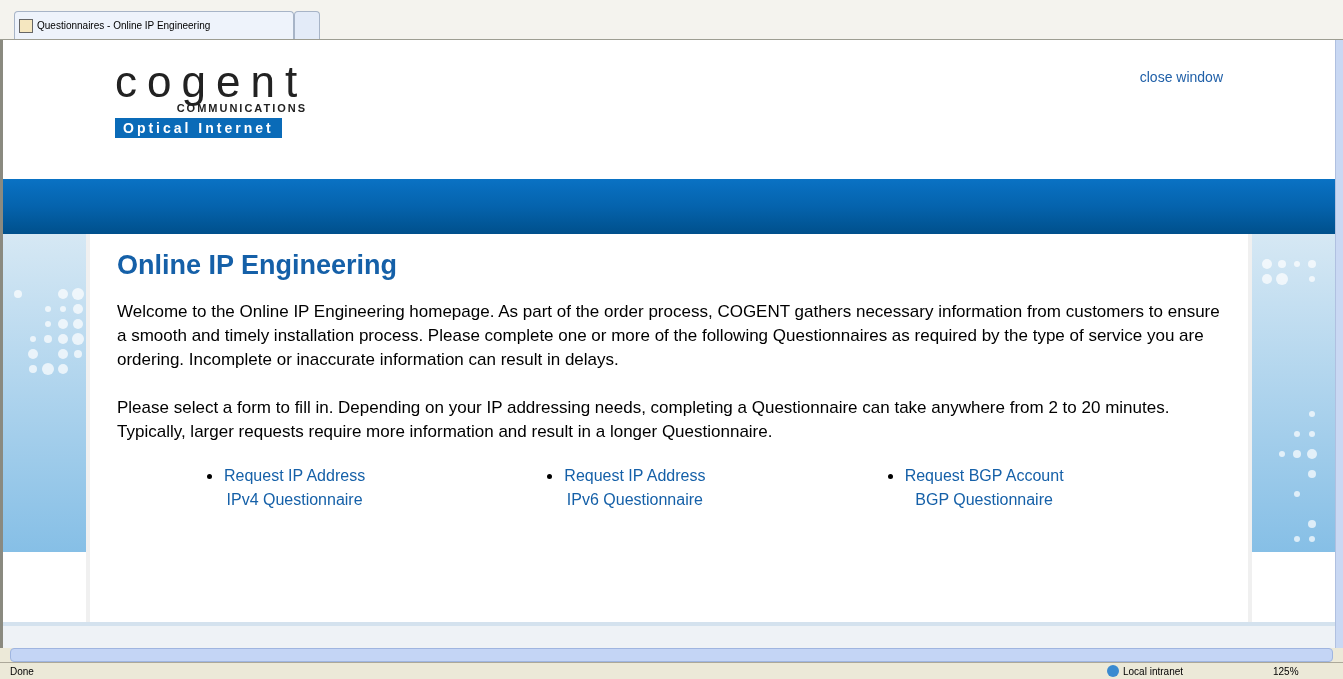 The width and height of the screenshot is (1343, 679). I want to click on zone-text: Local intranet, so click(1154, 671).